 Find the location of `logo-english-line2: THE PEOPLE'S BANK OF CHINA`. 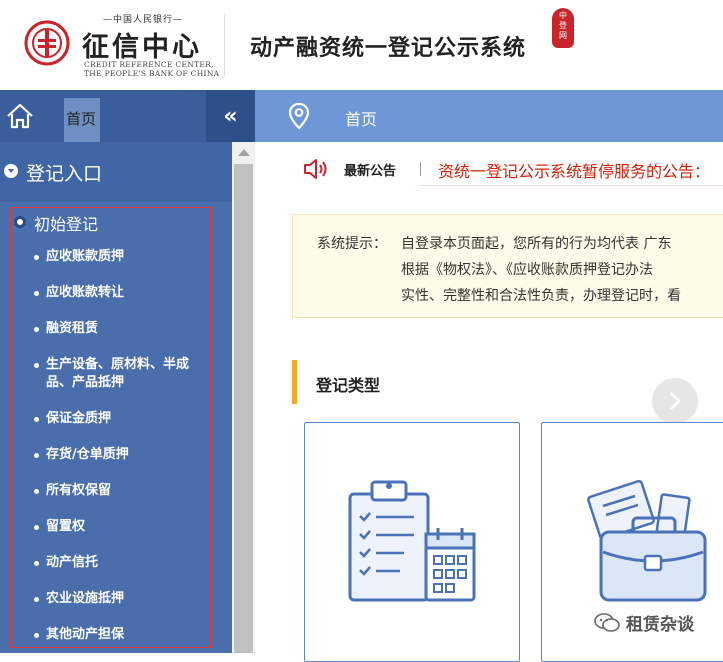

logo-english-line2: THE PEOPLE'S BANK OF CHINA is located at coordinates (152, 73).